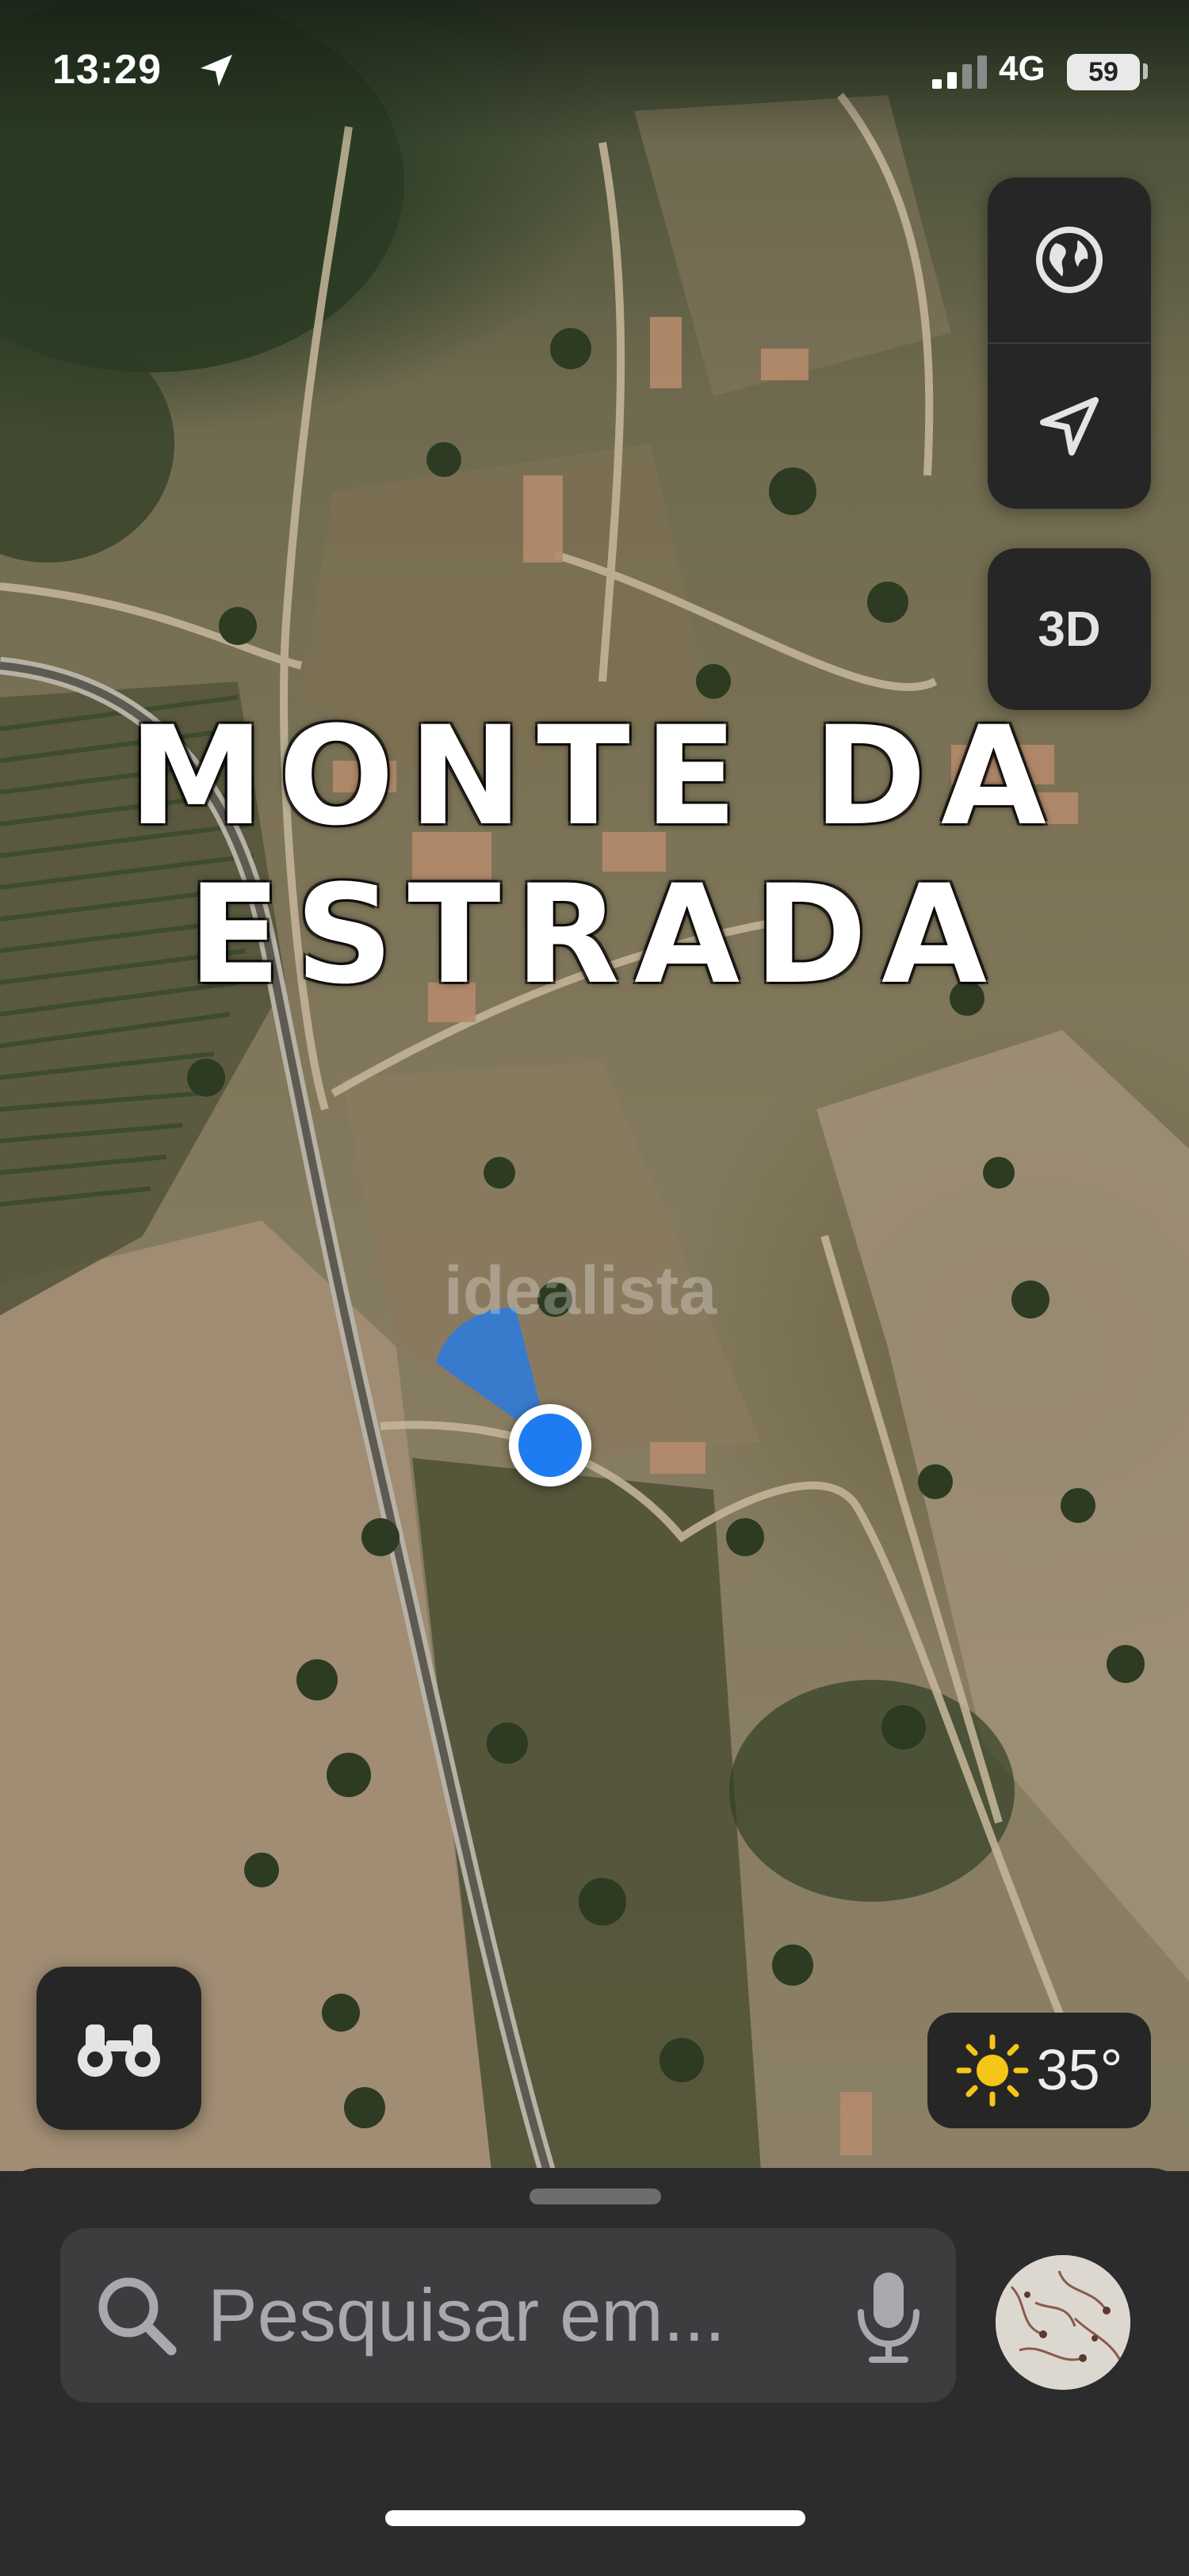  I want to click on cellular-signal-icon, so click(959, 72).